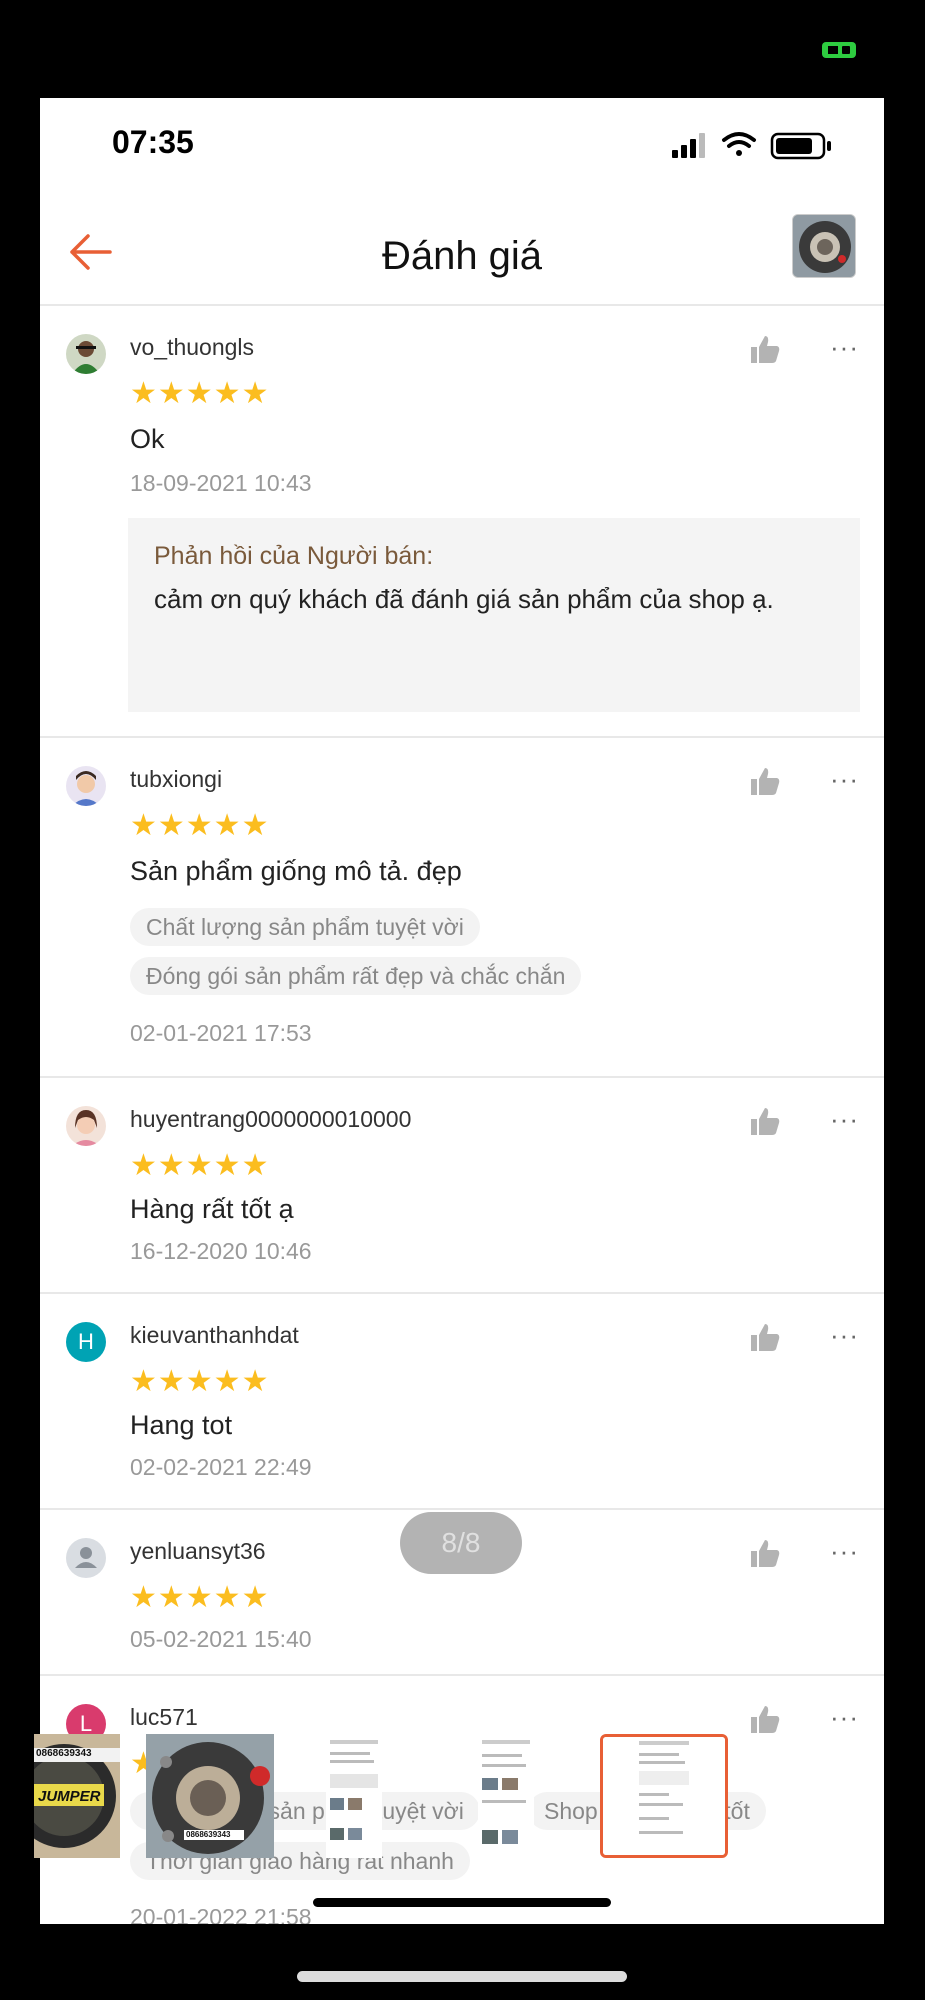  Describe the element at coordinates (800, 146) in the screenshot. I see `battery-icon` at that location.